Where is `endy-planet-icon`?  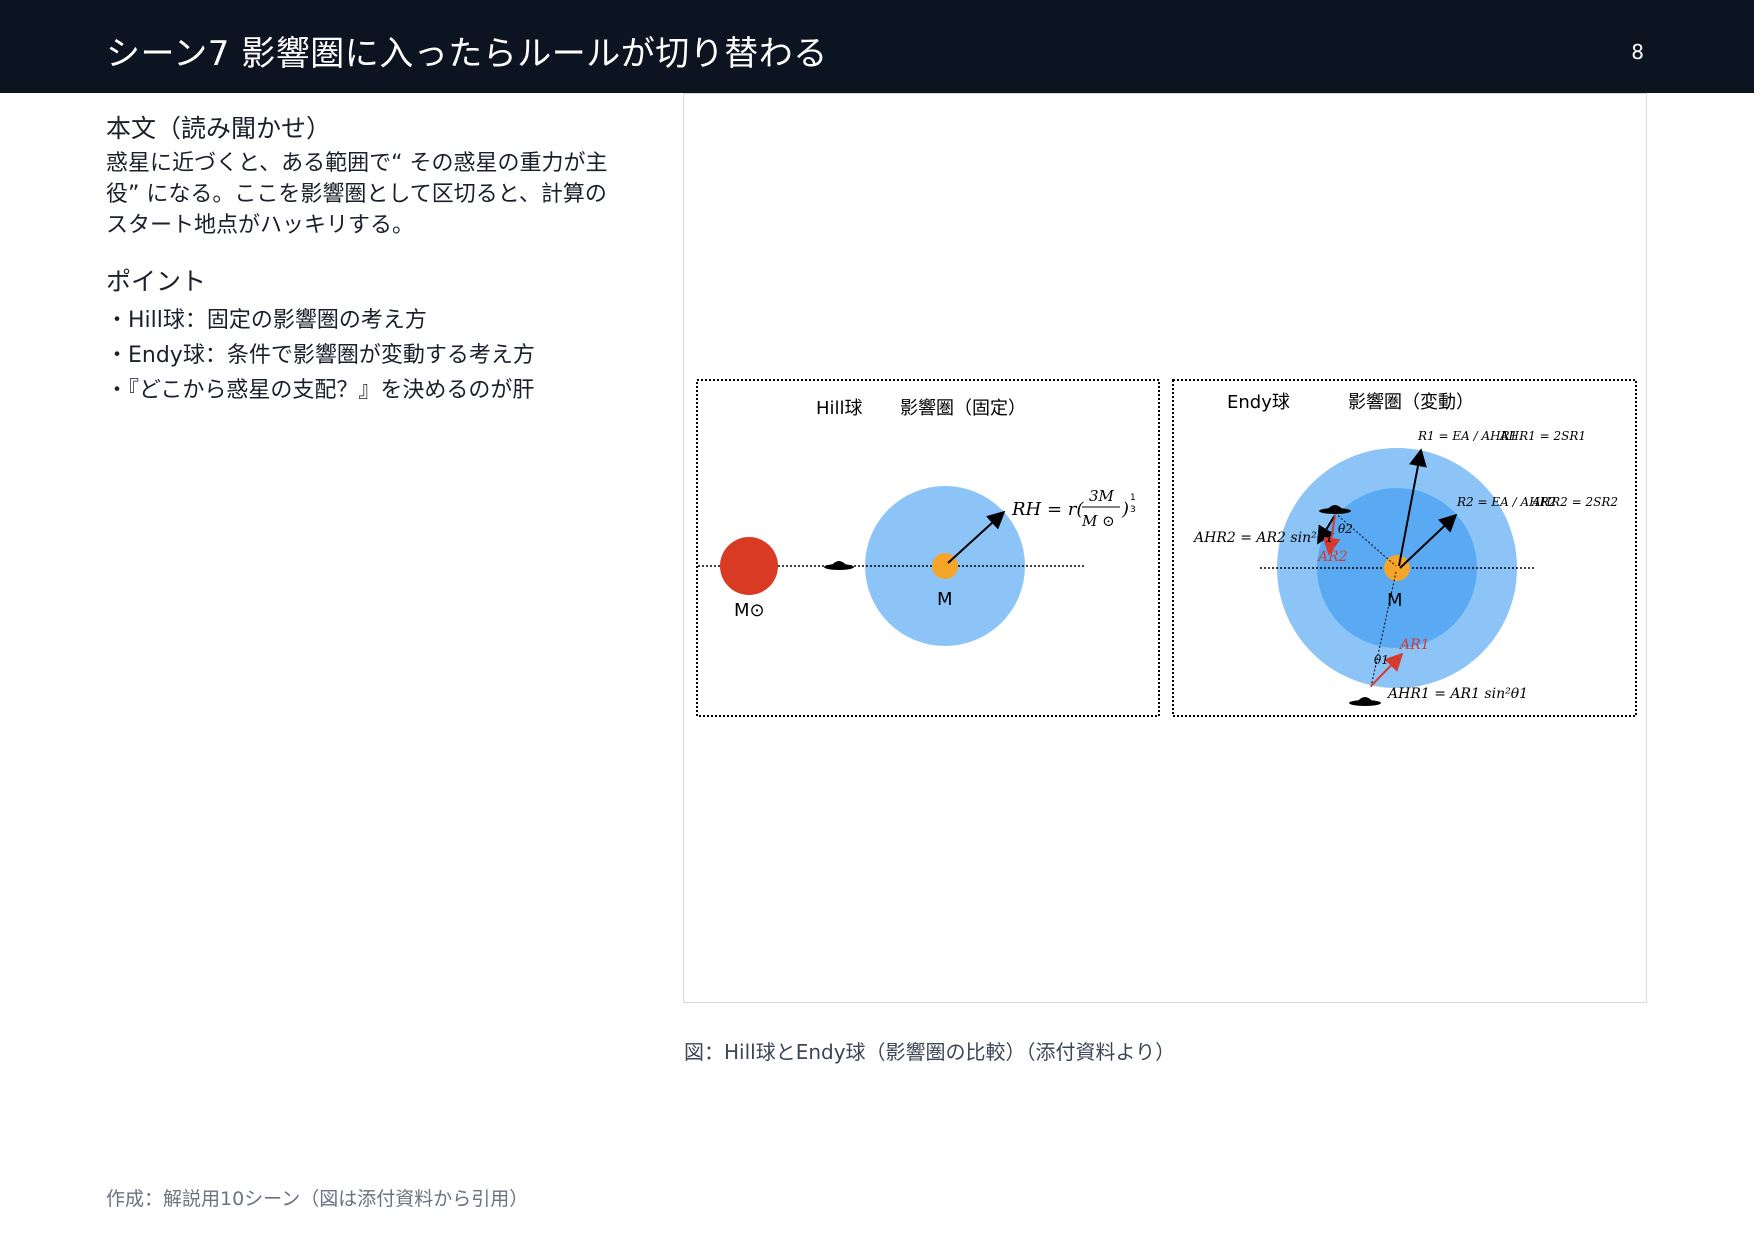 endy-planet-icon is located at coordinates (1397, 568).